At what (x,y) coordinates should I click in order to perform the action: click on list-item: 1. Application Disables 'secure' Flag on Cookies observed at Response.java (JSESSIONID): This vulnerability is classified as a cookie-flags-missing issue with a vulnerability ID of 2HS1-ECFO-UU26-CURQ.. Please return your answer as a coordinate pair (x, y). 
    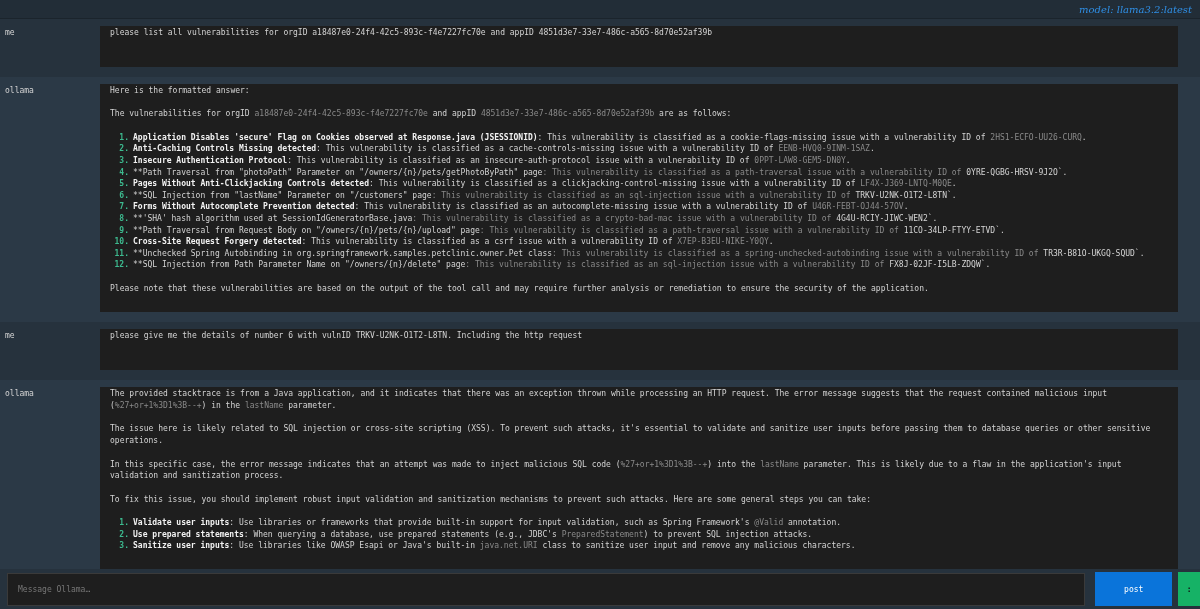
    Looking at the image, I should click on (603, 137).